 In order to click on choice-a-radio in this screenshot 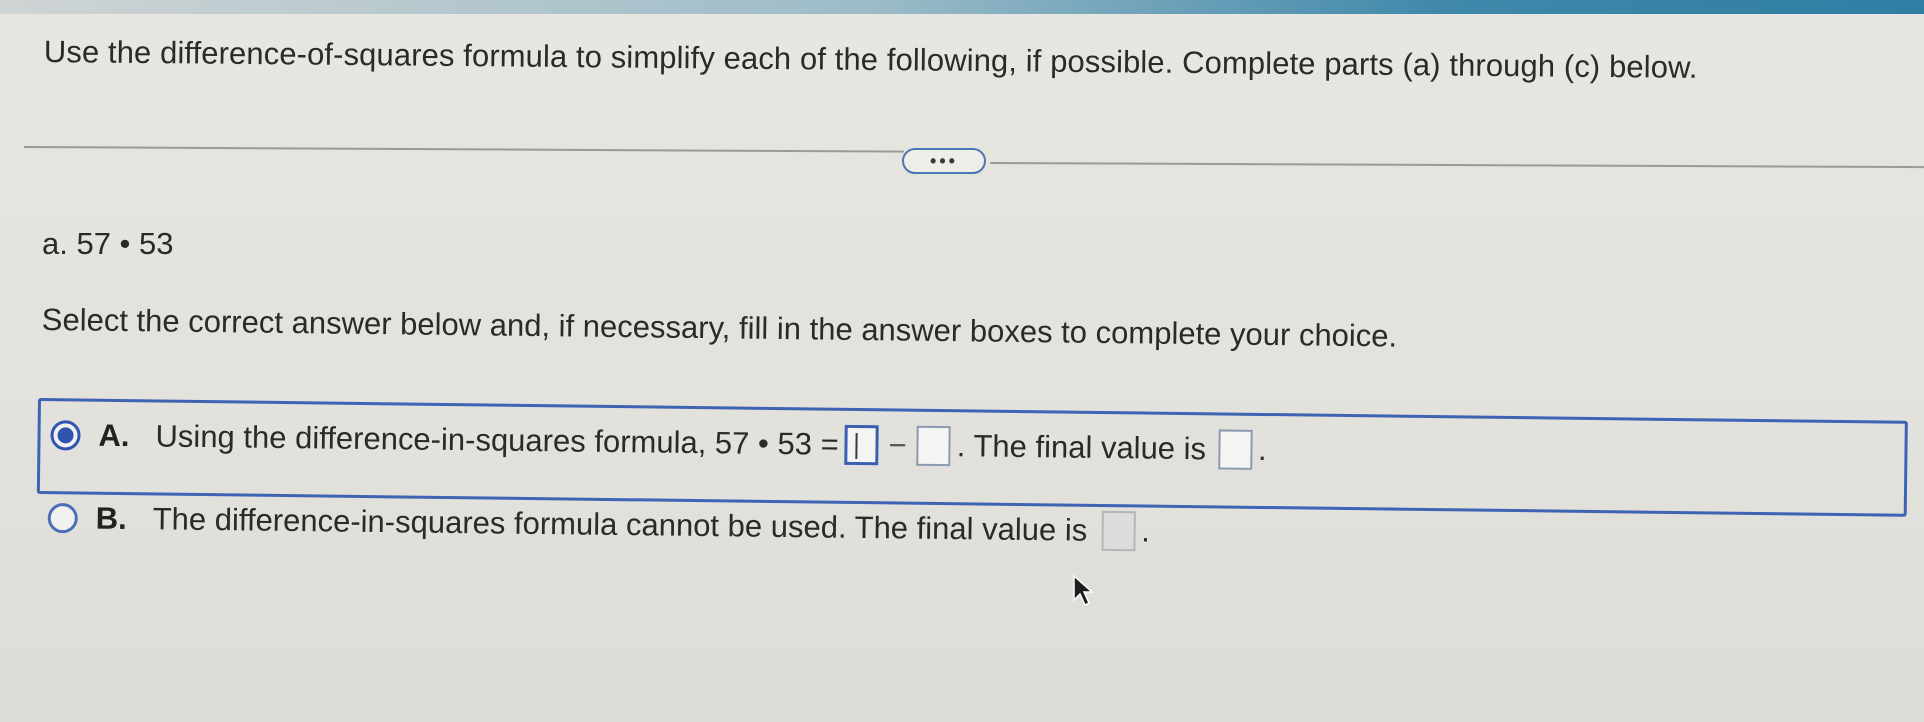, I will do `click(65, 435)`.